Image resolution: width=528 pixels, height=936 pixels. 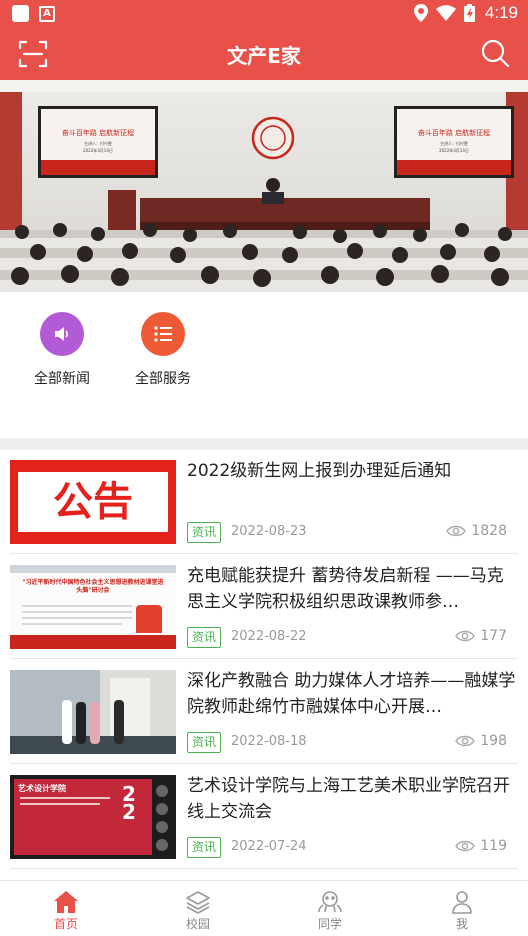 What do you see at coordinates (269, 531) in the screenshot?
I see `news-date: 2022-08-23` at bounding box center [269, 531].